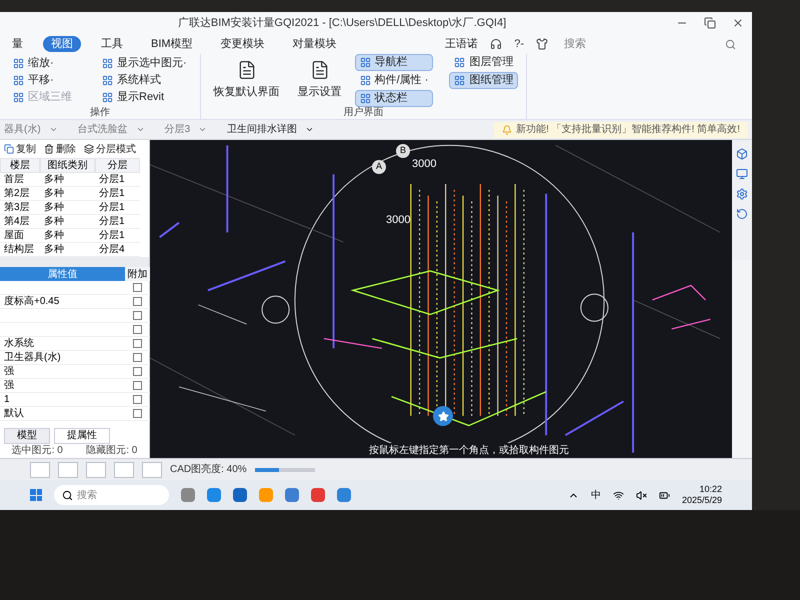 The image size is (800, 600). Describe the element at coordinates (319, 80) in the screenshot. I see `ribbon-large-button: 显示设置` at that location.